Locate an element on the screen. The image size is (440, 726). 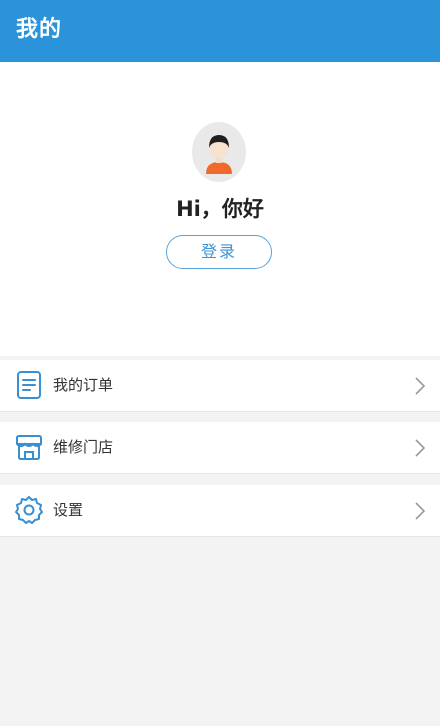
avatar is located at coordinates (219, 152).